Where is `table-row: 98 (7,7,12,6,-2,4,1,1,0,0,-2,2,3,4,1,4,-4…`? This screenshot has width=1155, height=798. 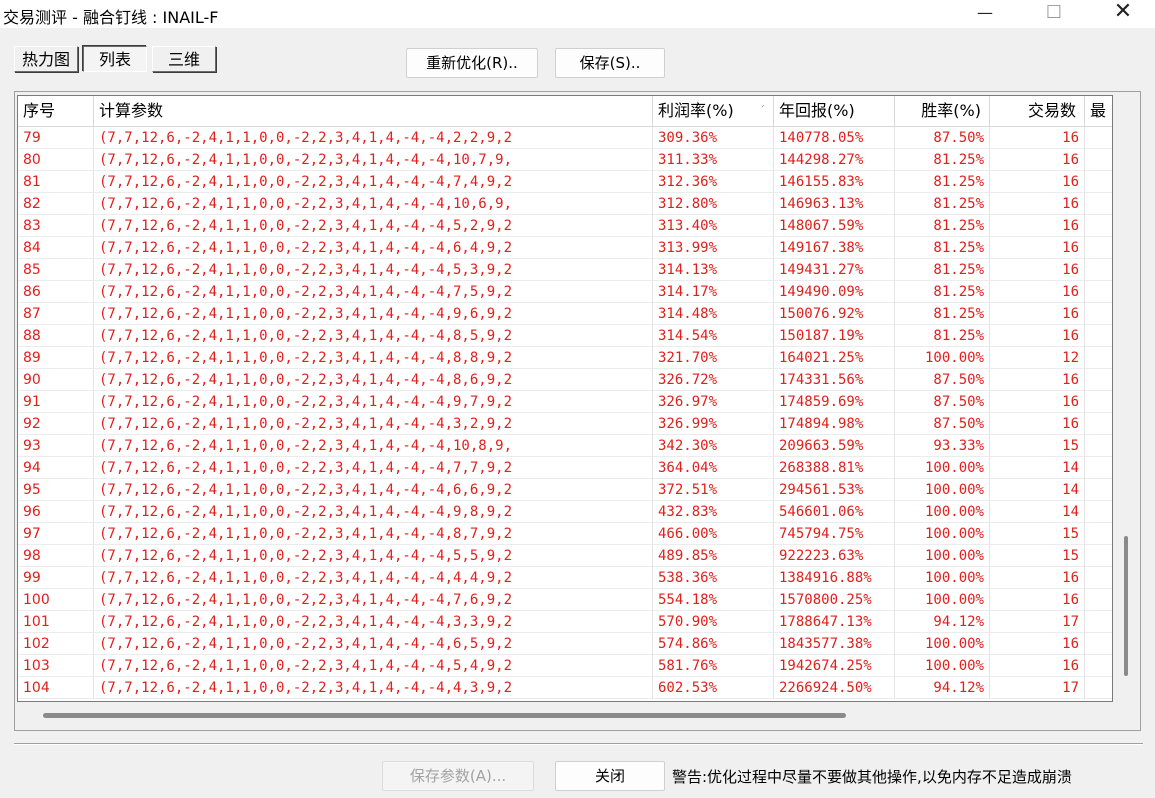
table-row: 98 (7,7,12,6,-2,4,1,1,0,0,-2,2,3,4,1,4,-4… is located at coordinates (565, 556).